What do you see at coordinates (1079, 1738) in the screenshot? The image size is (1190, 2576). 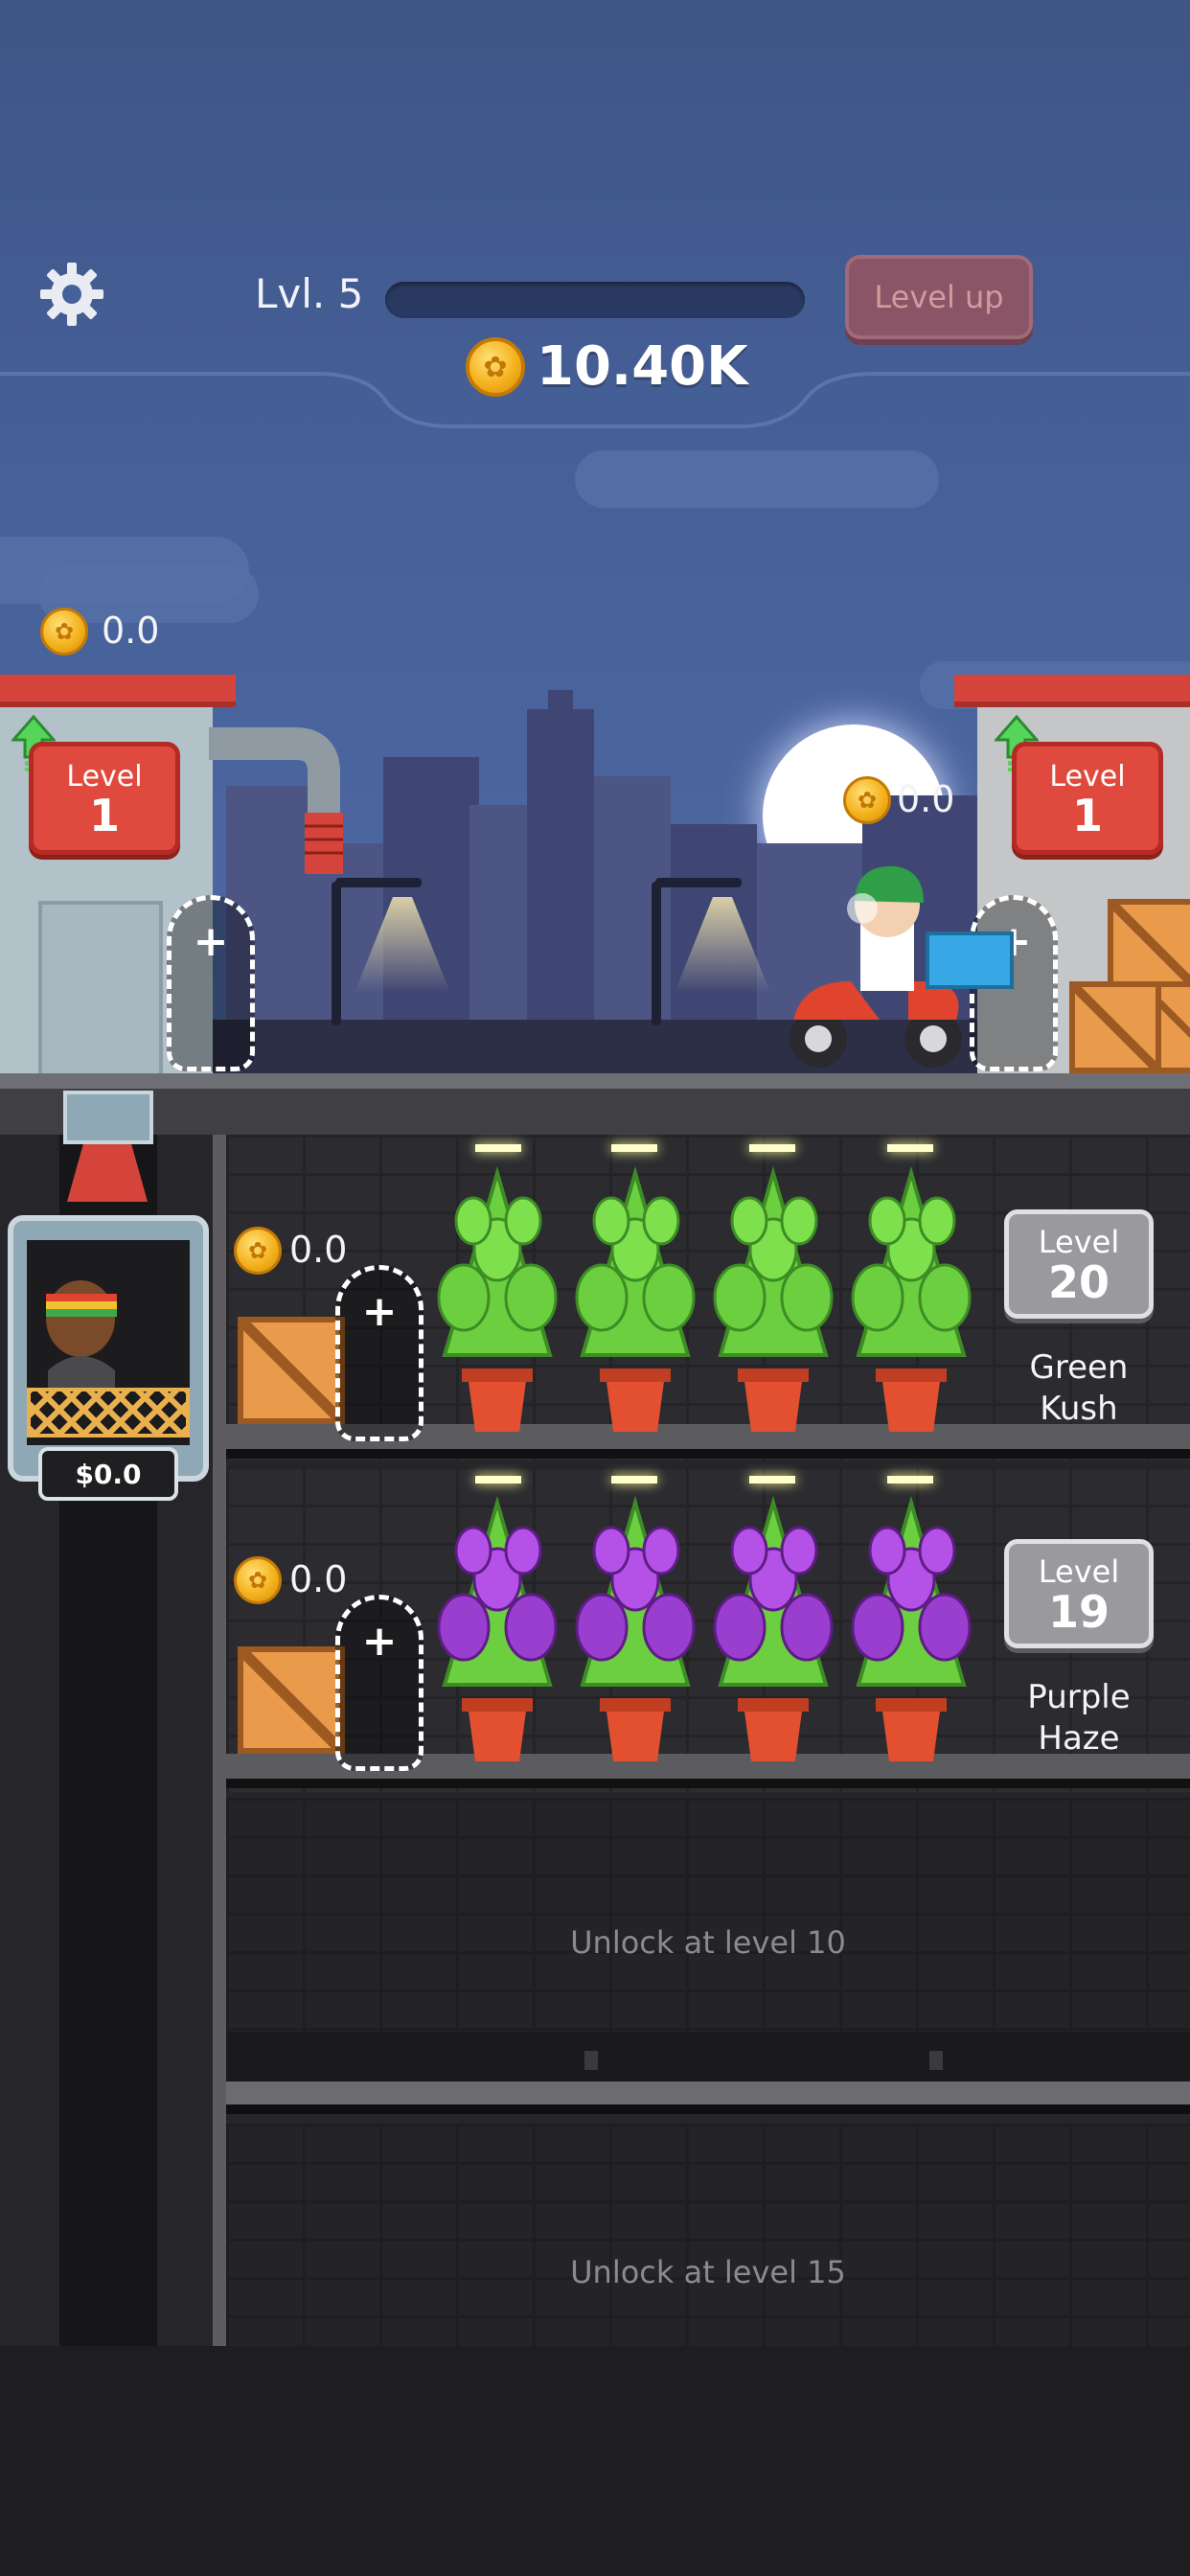 I see `strain-name-line: Haze` at bounding box center [1079, 1738].